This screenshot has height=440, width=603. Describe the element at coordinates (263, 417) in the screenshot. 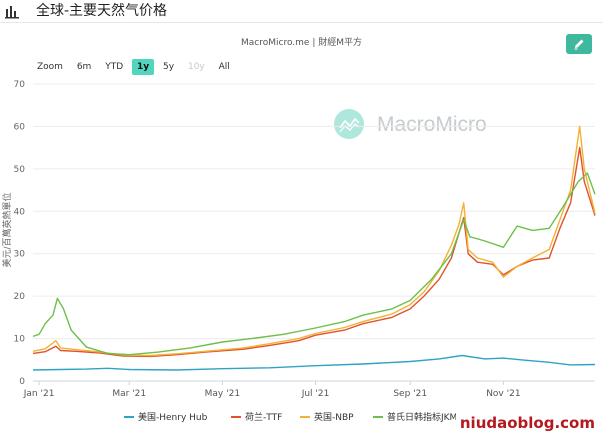

I see `legend-label: 荷兰-TTF` at that location.